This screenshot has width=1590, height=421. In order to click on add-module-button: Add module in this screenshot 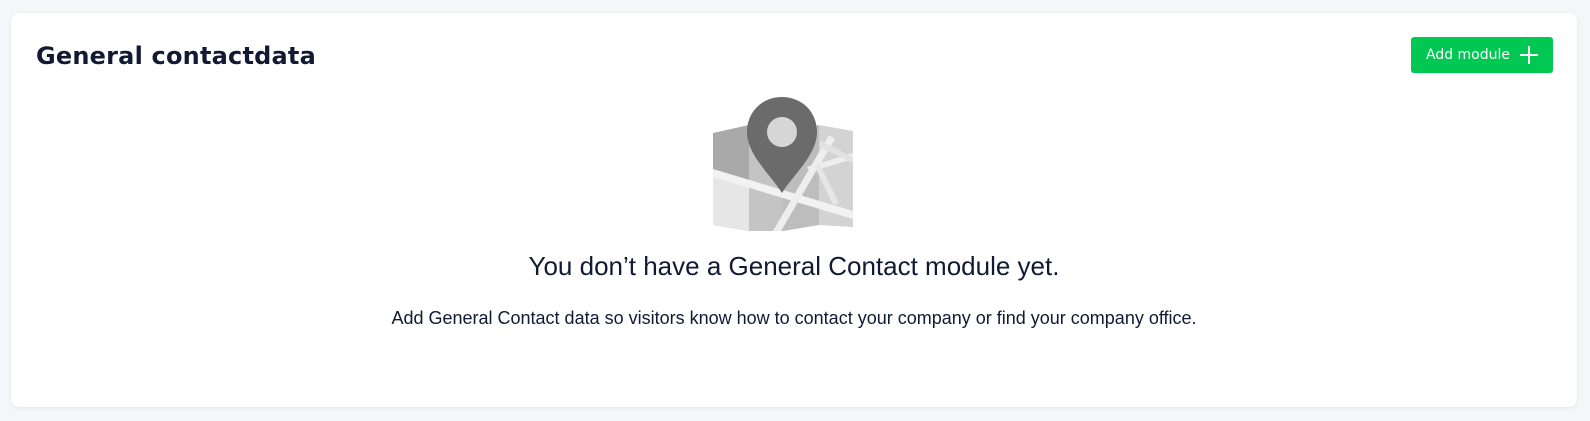, I will do `click(1482, 55)`.